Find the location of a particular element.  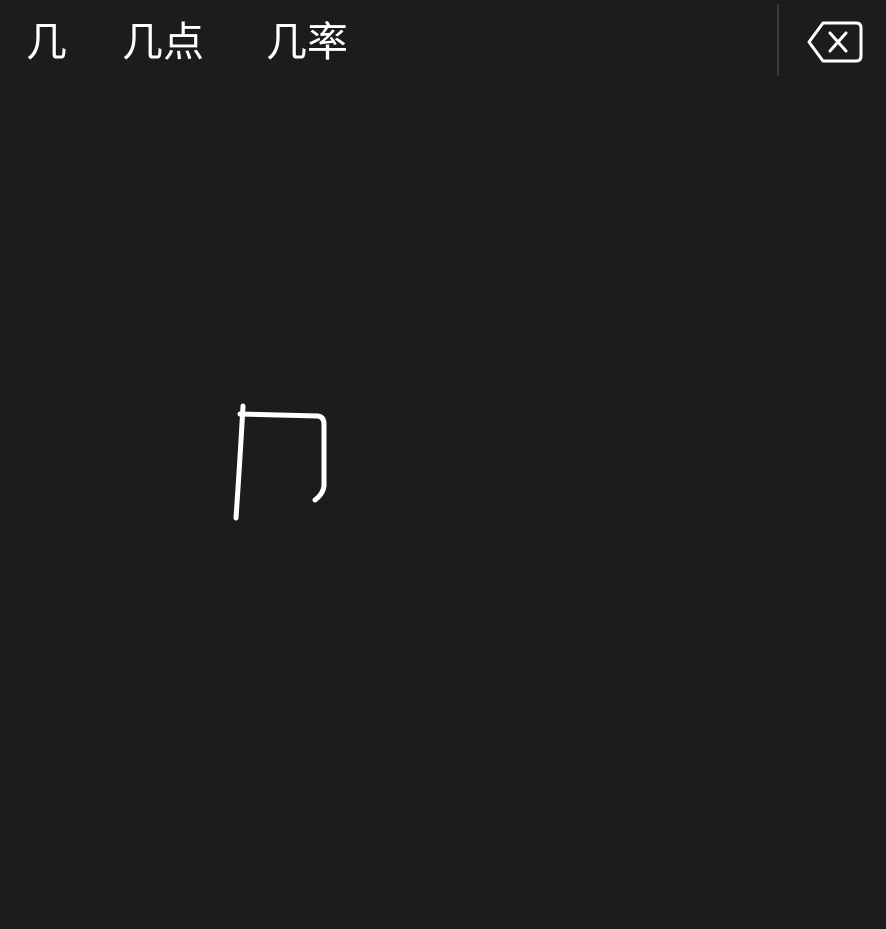

candidate-divider is located at coordinates (778, 40).